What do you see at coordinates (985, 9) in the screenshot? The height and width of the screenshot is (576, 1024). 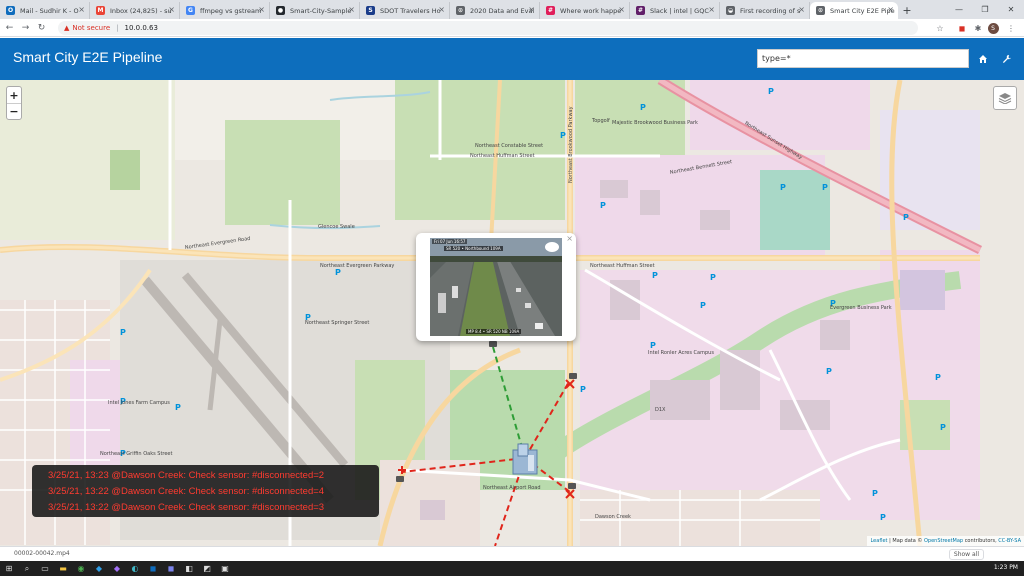 I see `restore-icon: ❐` at bounding box center [985, 9].